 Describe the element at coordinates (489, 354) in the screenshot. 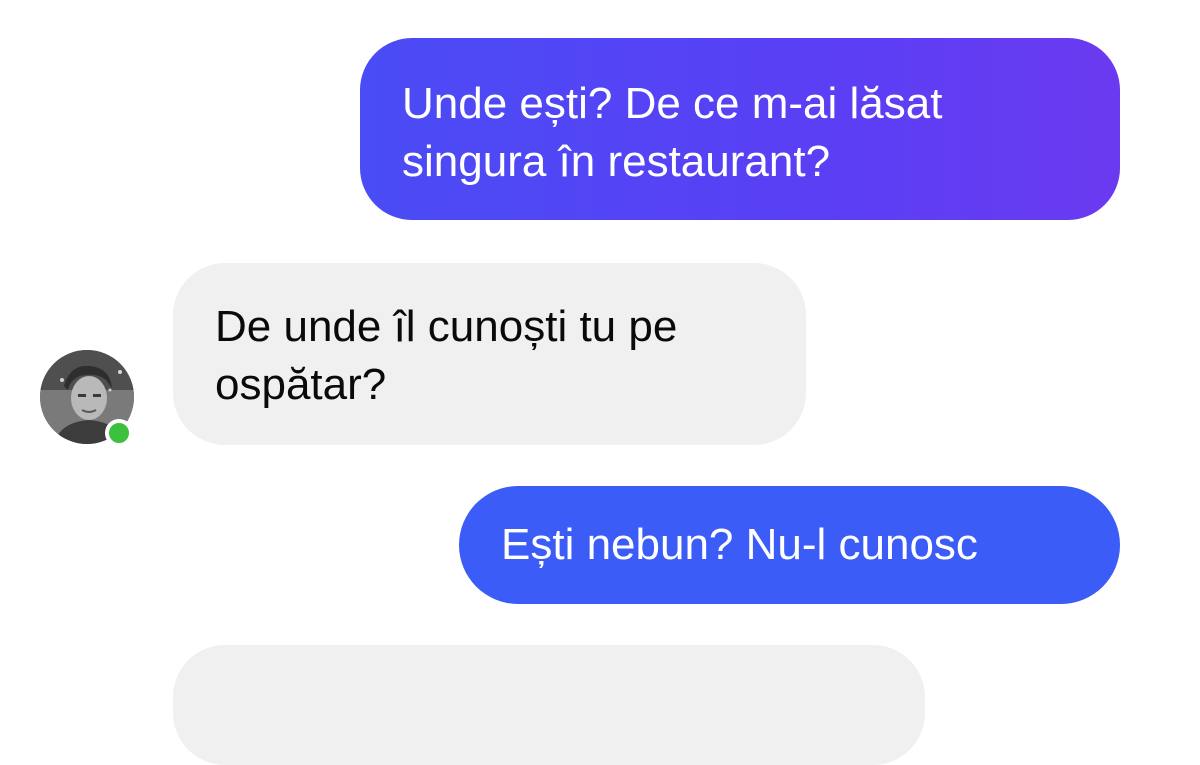

I see `message-bubble-received: De unde îl cunoști tu pe ospătar?` at that location.